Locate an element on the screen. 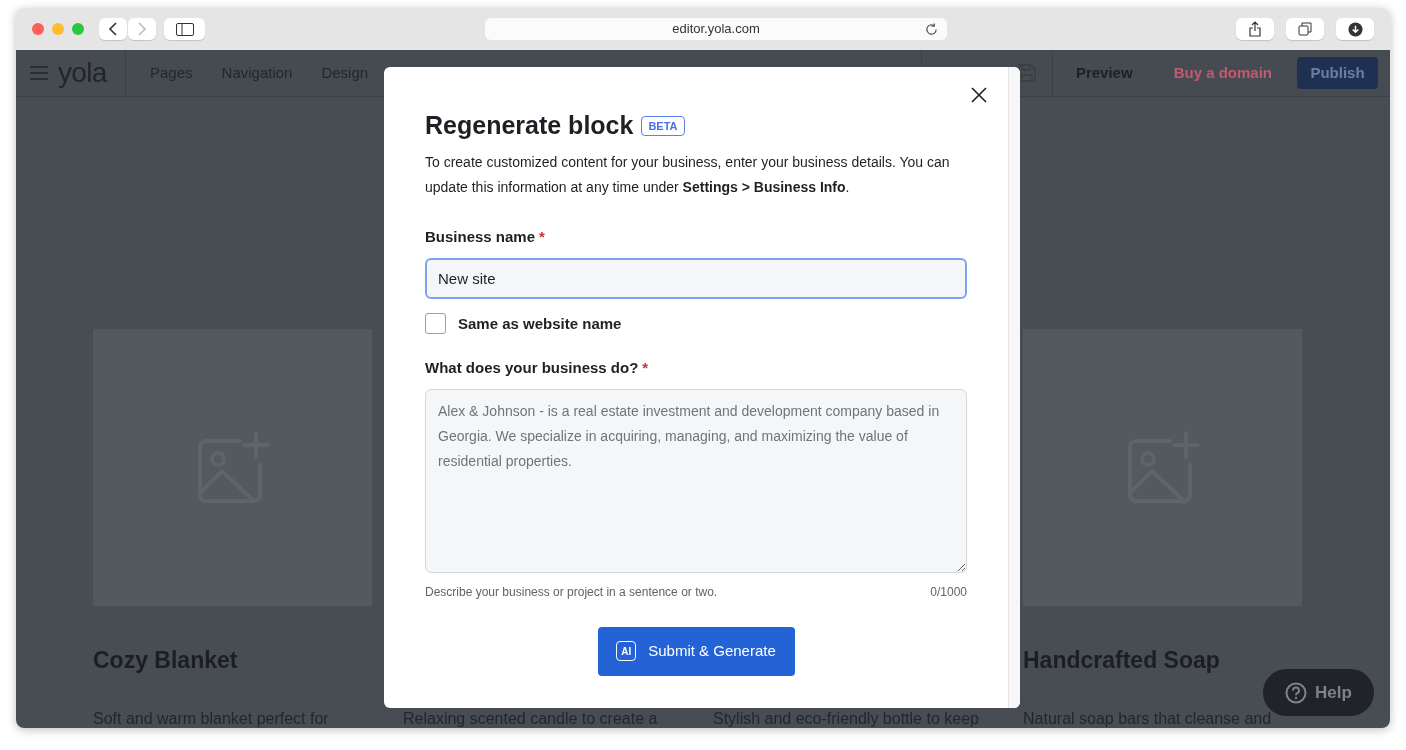  dialog-title: Regenerate block is located at coordinates (529, 125).